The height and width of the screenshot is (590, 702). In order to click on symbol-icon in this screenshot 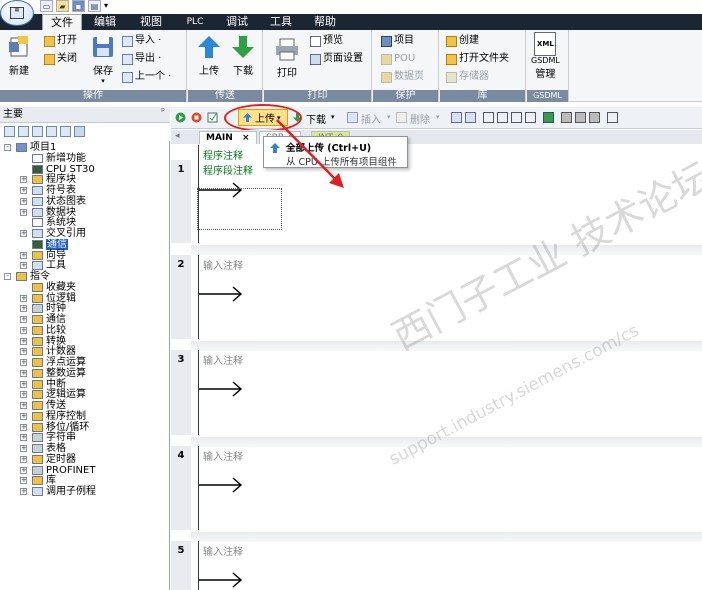, I will do `click(612, 117)`.